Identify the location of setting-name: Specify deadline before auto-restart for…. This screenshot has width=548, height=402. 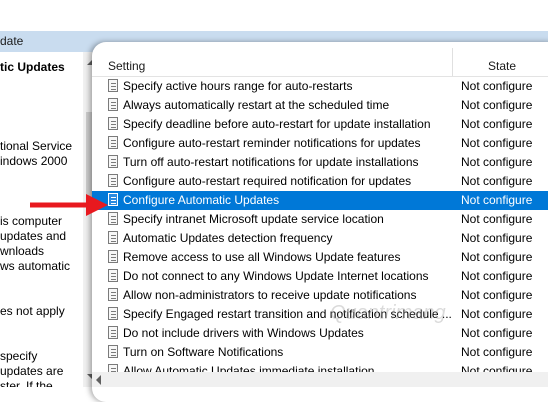
(277, 124).